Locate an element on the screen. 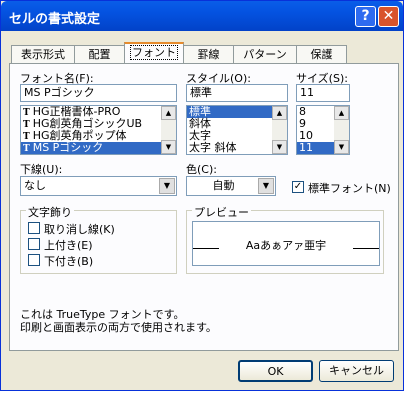 Image resolution: width=406 pixels, height=393 pixels. preview-box: Aaあぁアァ亜宇 is located at coordinates (286, 243).